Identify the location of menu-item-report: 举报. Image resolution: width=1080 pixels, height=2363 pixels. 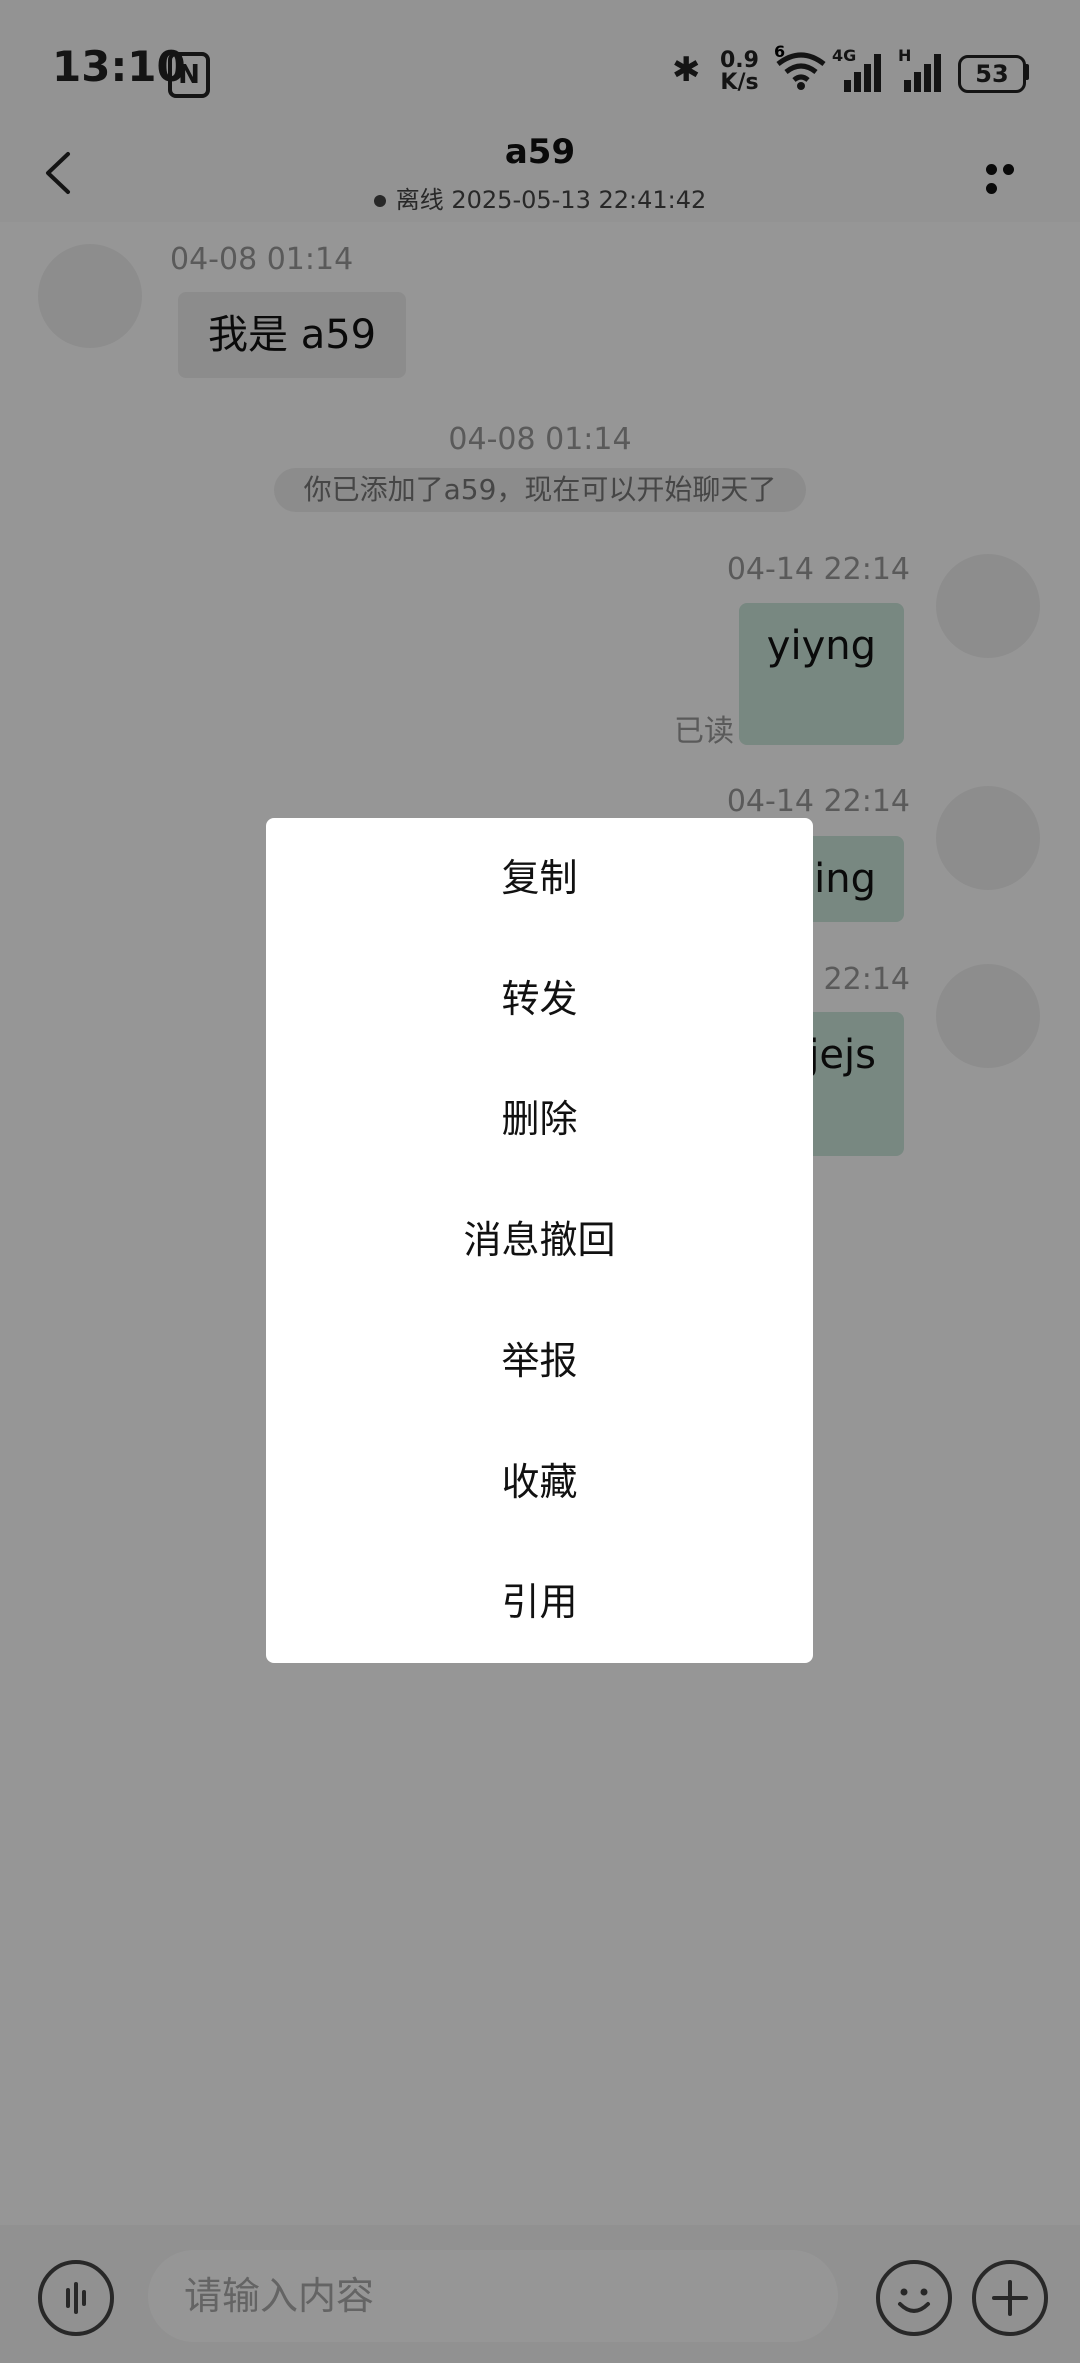
(539, 1361).